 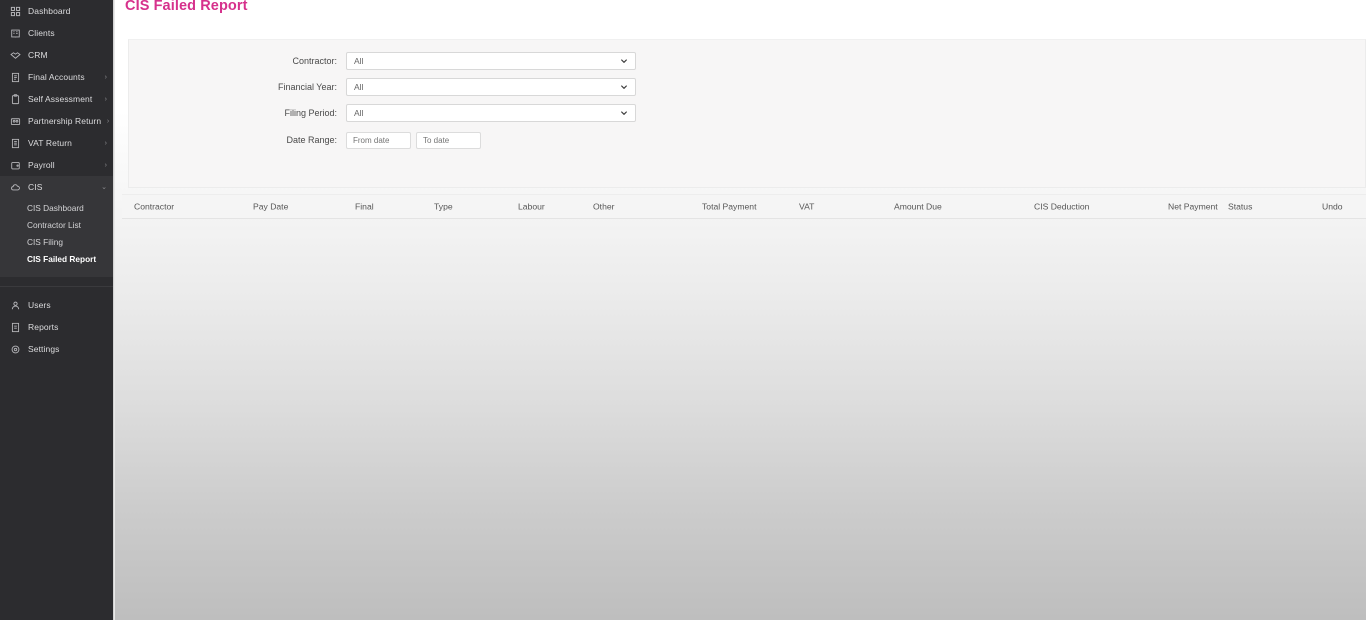 I want to click on column-header-undo: Undo, so click(x=1332, y=206).